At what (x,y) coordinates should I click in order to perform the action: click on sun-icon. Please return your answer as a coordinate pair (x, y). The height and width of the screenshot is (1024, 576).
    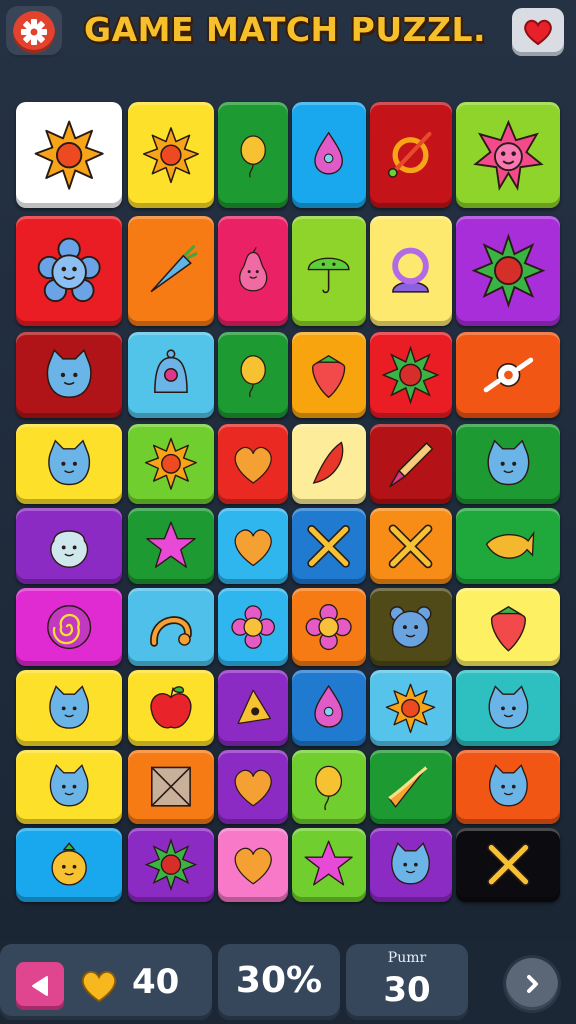
    Looking at the image, I should click on (171, 155).